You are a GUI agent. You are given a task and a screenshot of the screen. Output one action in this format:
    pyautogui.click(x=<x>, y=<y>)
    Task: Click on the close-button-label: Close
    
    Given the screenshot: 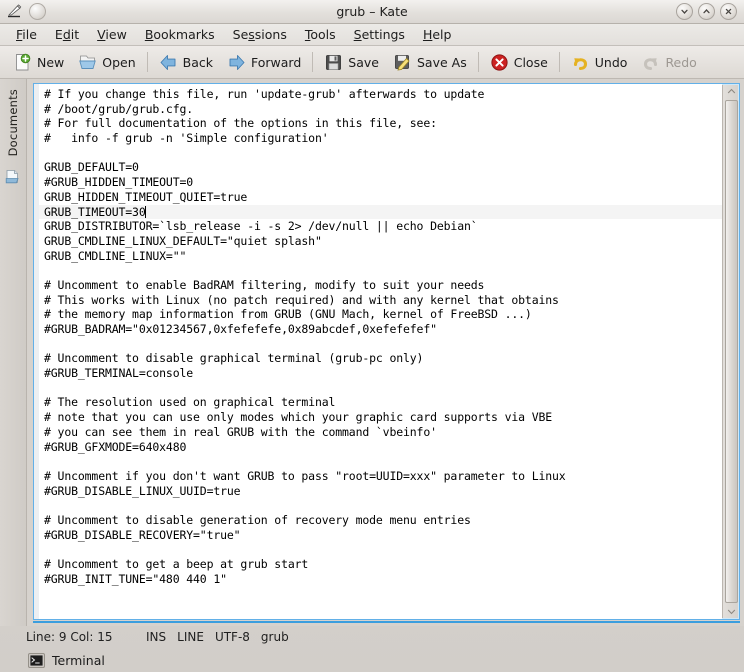 What is the action you would take?
    pyautogui.click(x=530, y=62)
    